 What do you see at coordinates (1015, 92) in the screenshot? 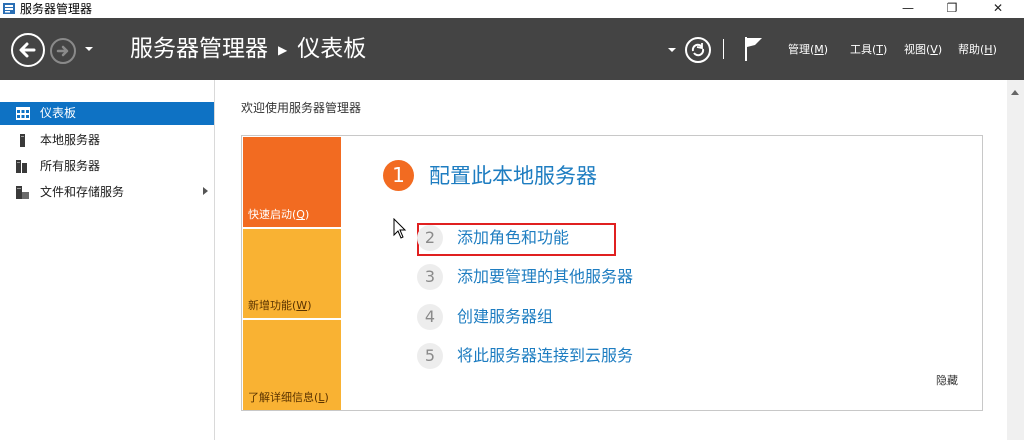
I see `scroll-up-arrow-icon` at bounding box center [1015, 92].